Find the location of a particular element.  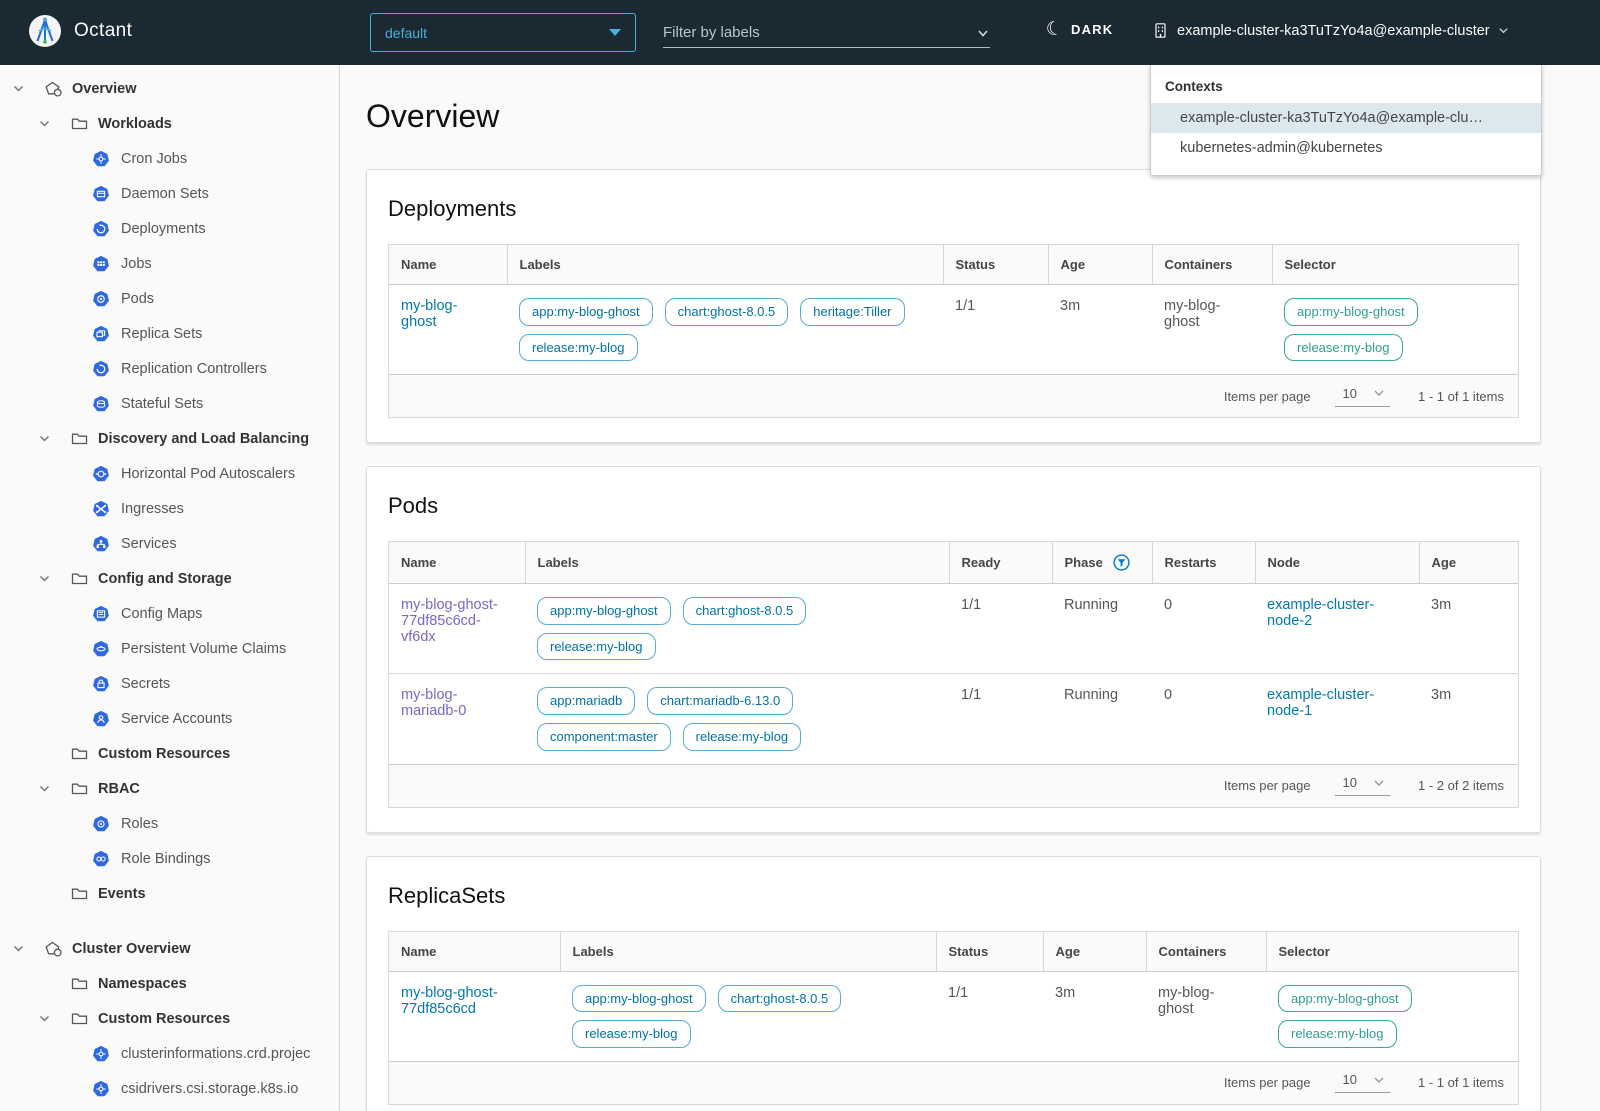

label-pill: component:master is located at coordinates (604, 736).